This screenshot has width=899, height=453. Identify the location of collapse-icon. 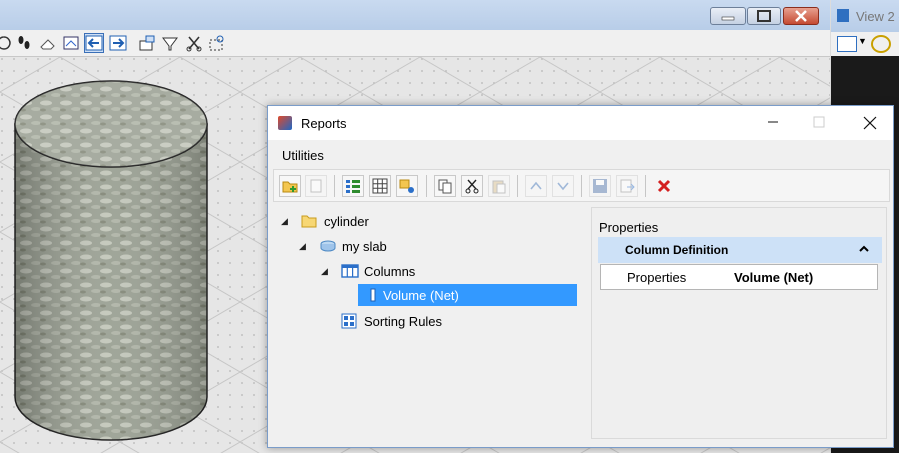
(864, 250).